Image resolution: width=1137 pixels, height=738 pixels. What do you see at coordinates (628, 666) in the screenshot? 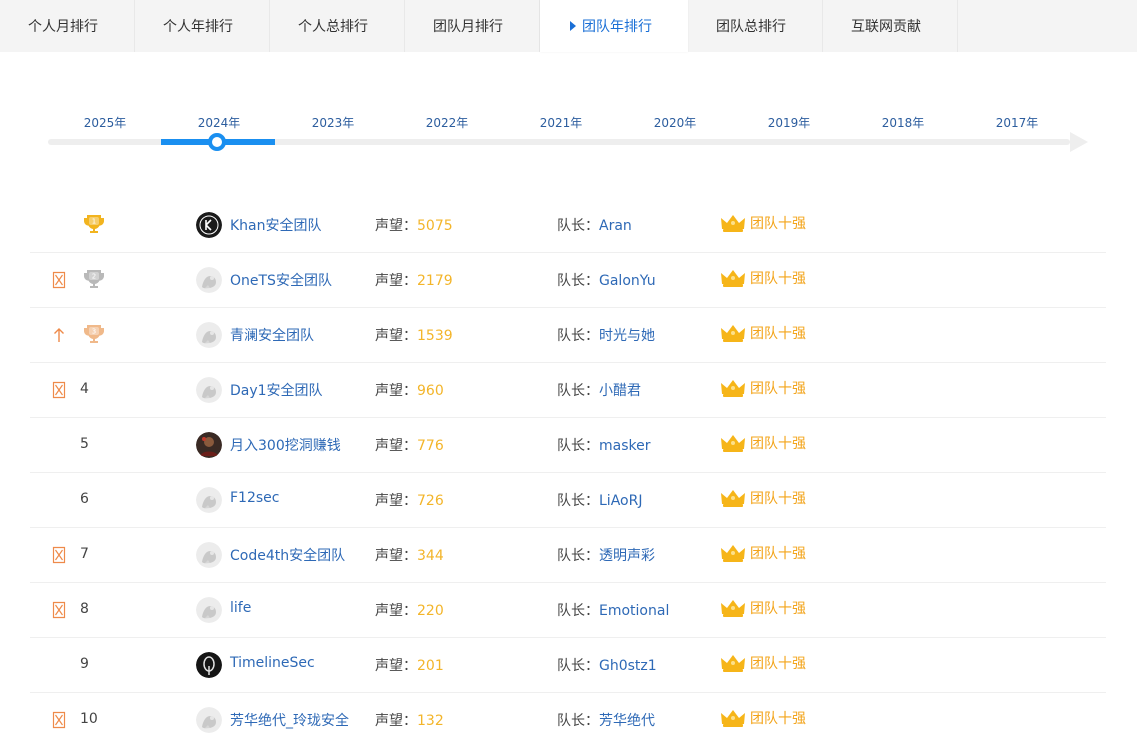
I see `leader-name-link: Gh0stz1` at bounding box center [628, 666].